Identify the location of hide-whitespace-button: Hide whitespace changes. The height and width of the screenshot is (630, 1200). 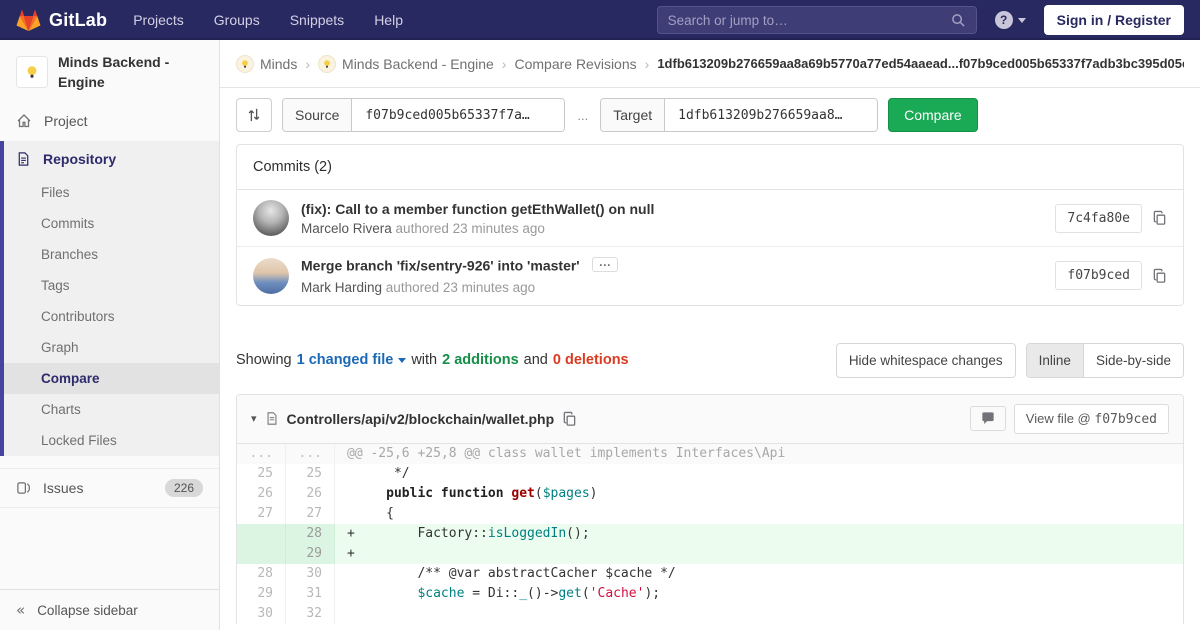
(925, 360).